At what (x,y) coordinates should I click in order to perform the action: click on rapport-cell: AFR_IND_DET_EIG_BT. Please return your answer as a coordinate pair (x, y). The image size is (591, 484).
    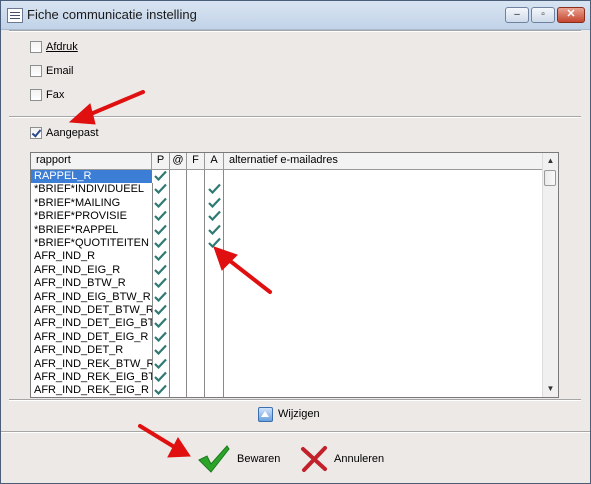
    Looking at the image, I should click on (91, 323).